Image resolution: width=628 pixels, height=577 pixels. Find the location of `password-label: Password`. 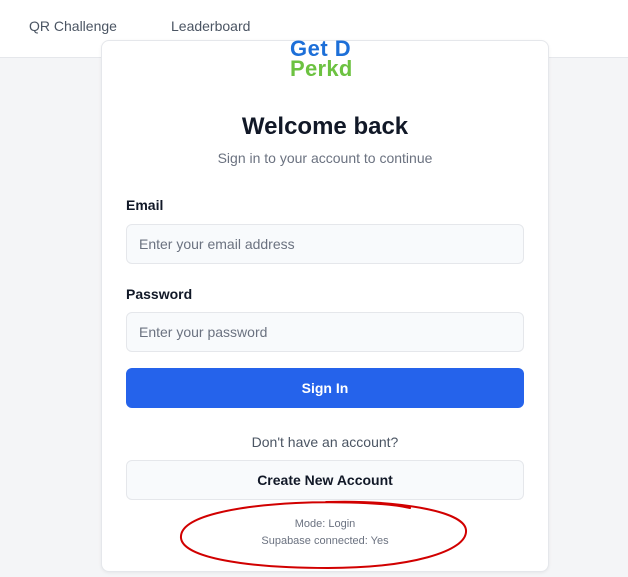

password-label: Password is located at coordinates (159, 294).